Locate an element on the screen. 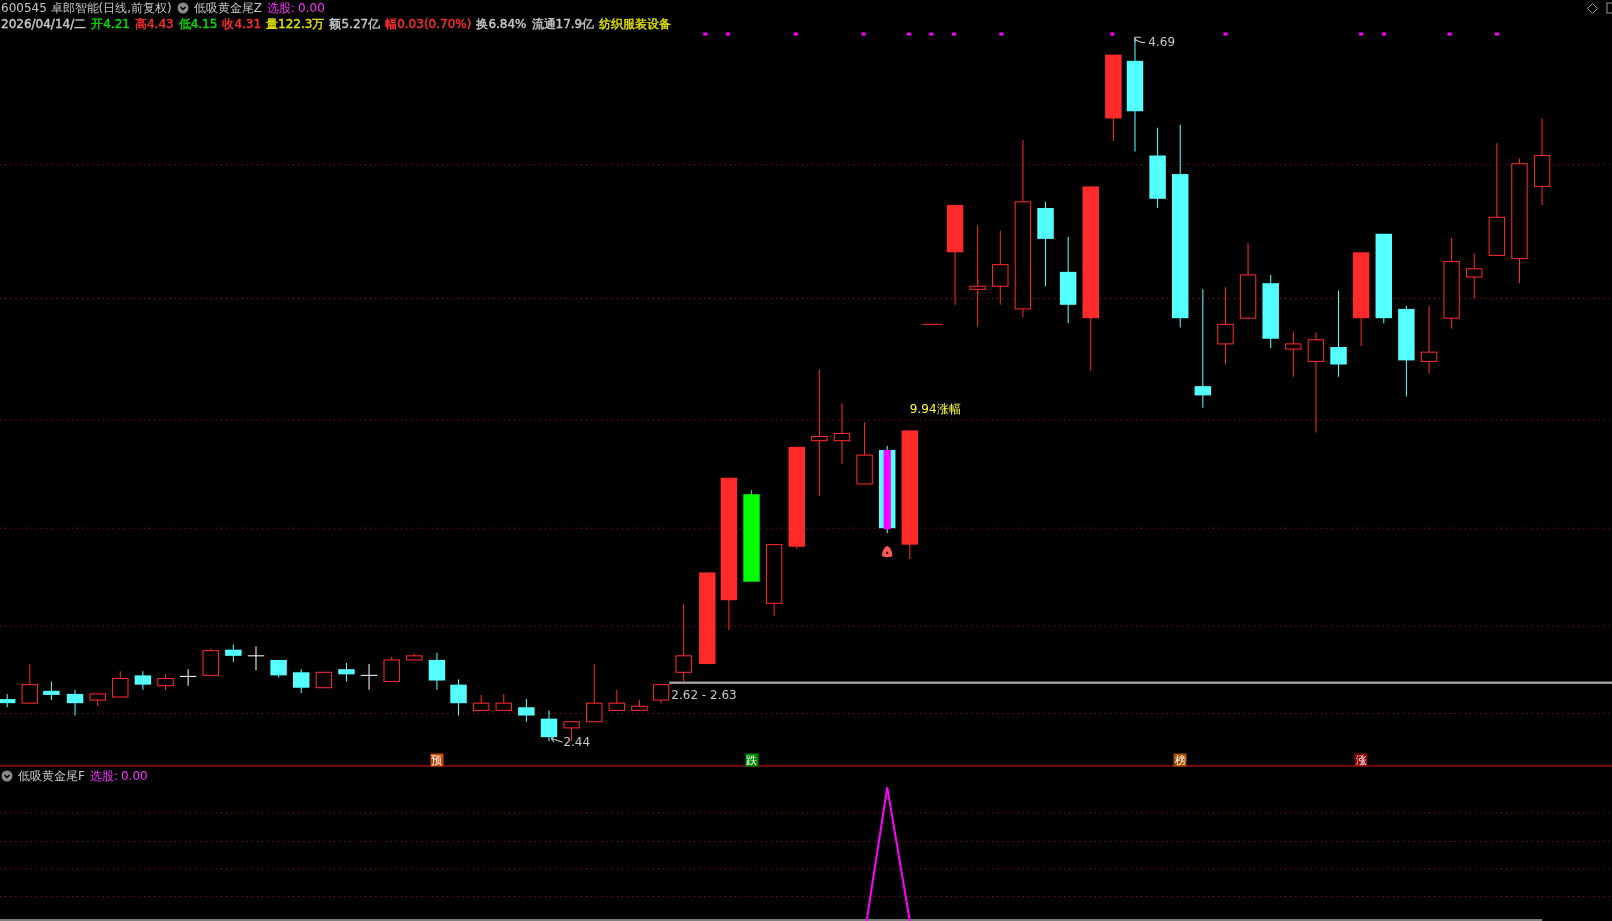 The image size is (1612, 921). price-label: 2.62 - 2.63 is located at coordinates (704, 694).